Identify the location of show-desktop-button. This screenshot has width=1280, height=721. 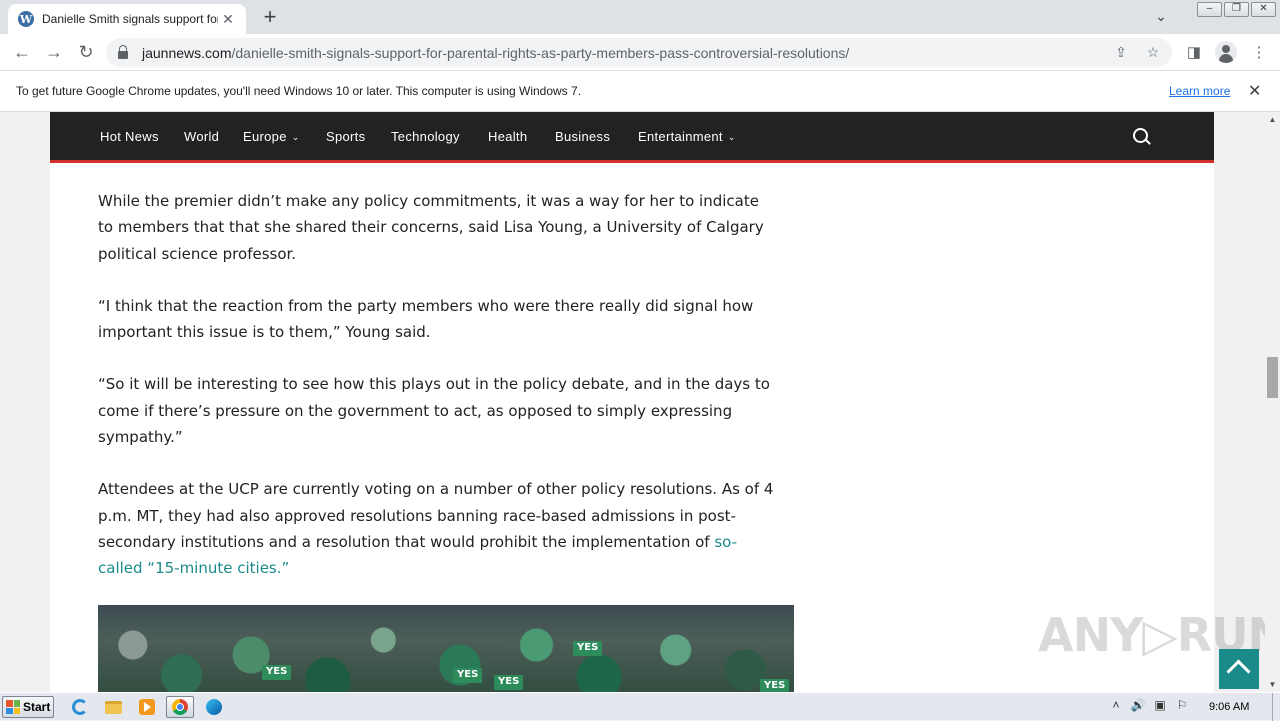
(1276, 707).